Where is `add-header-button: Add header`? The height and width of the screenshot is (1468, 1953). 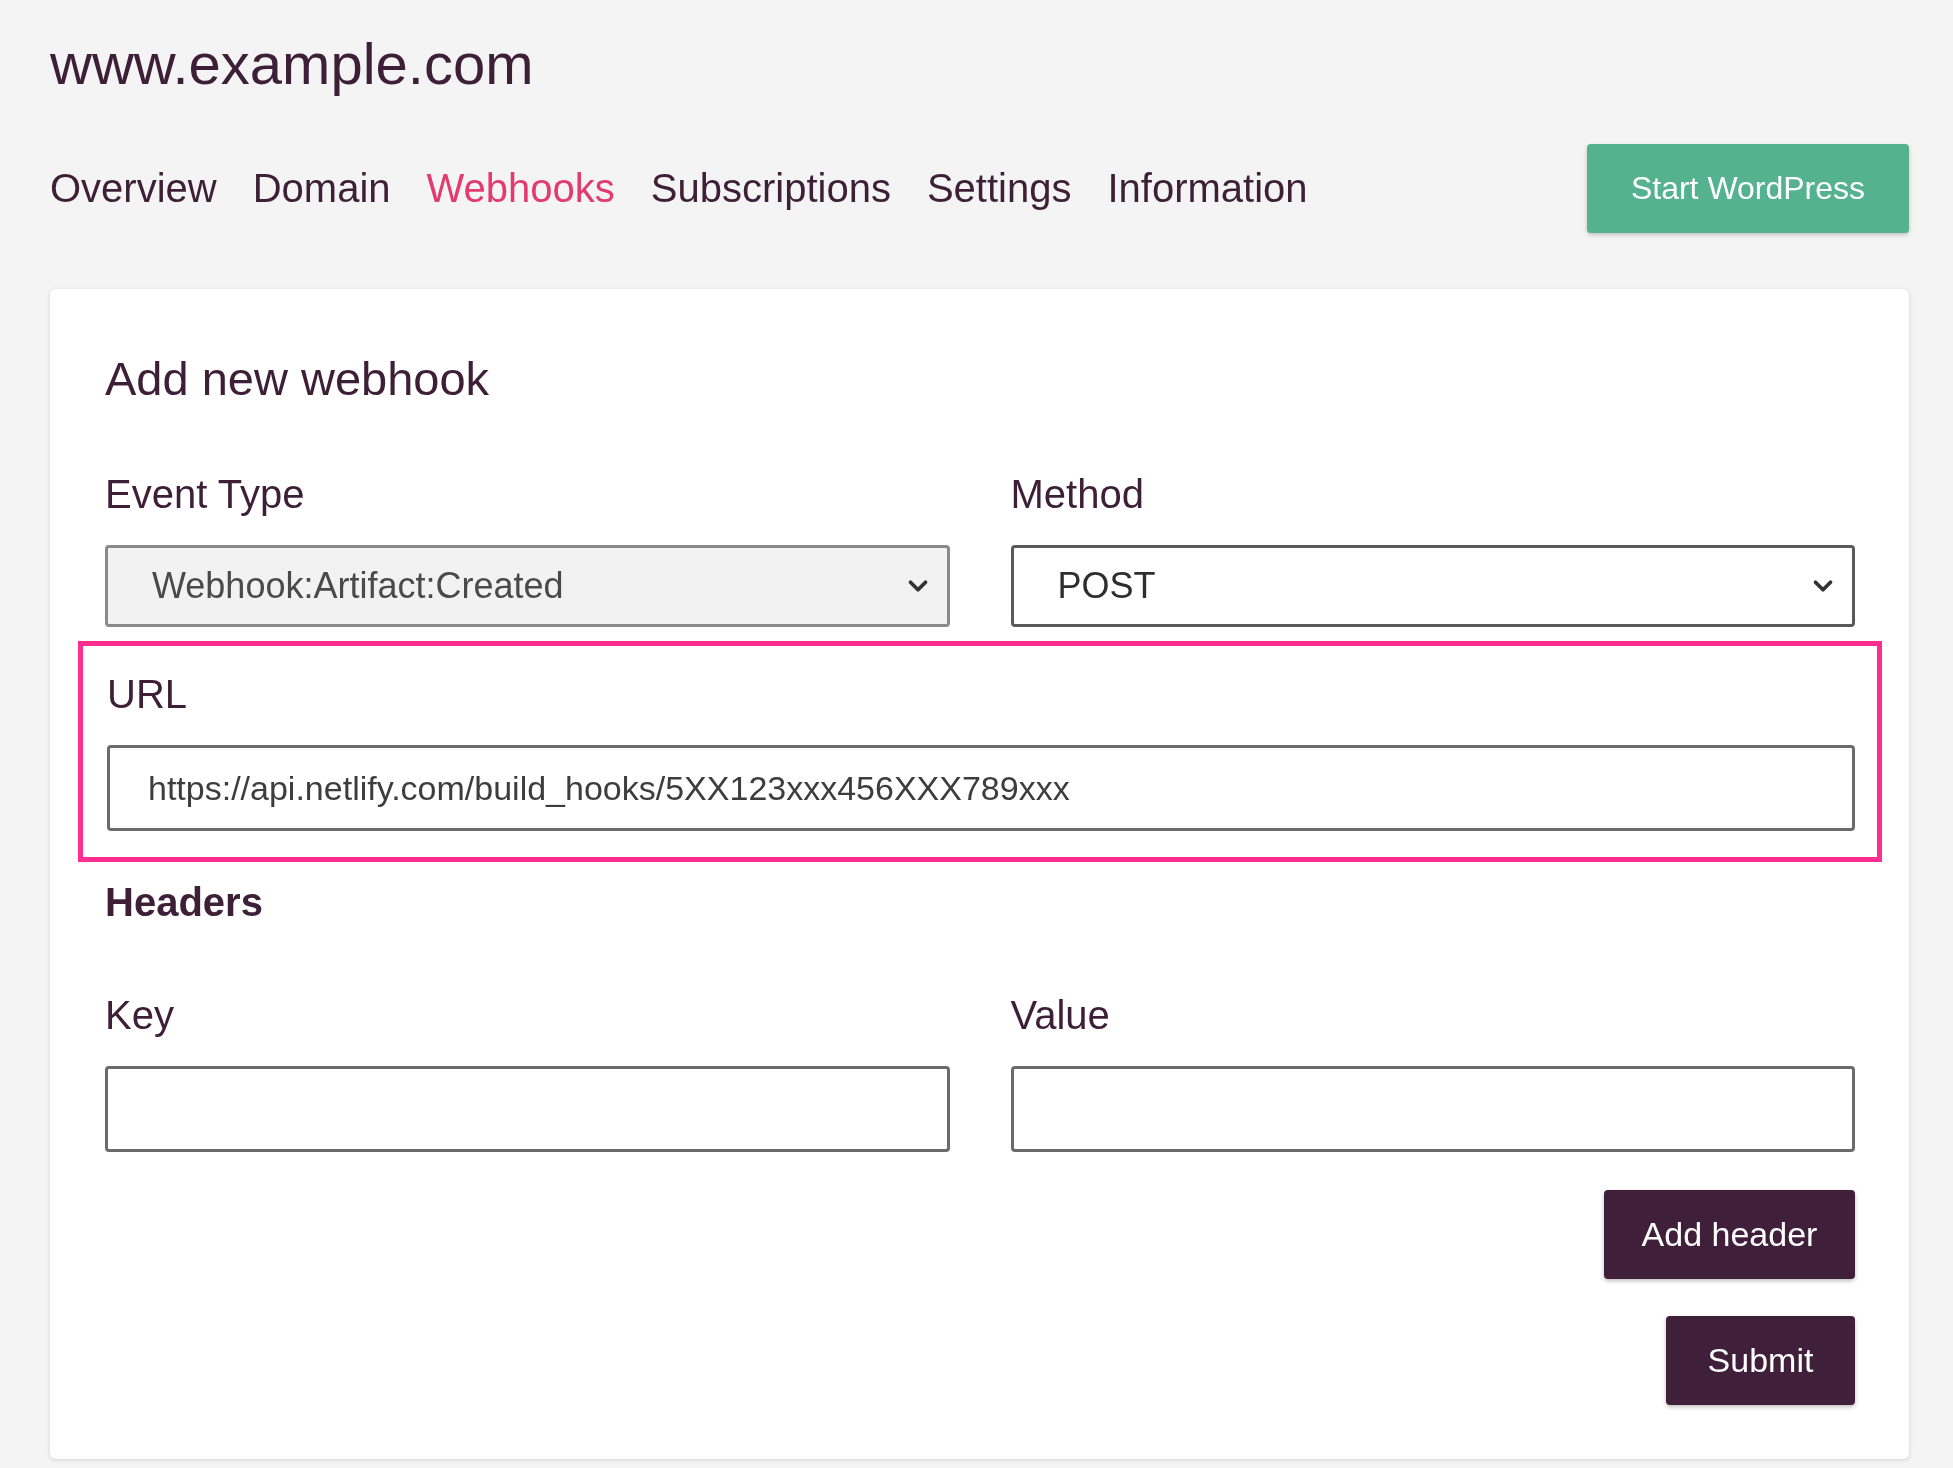 add-header-button: Add header is located at coordinates (1729, 1234).